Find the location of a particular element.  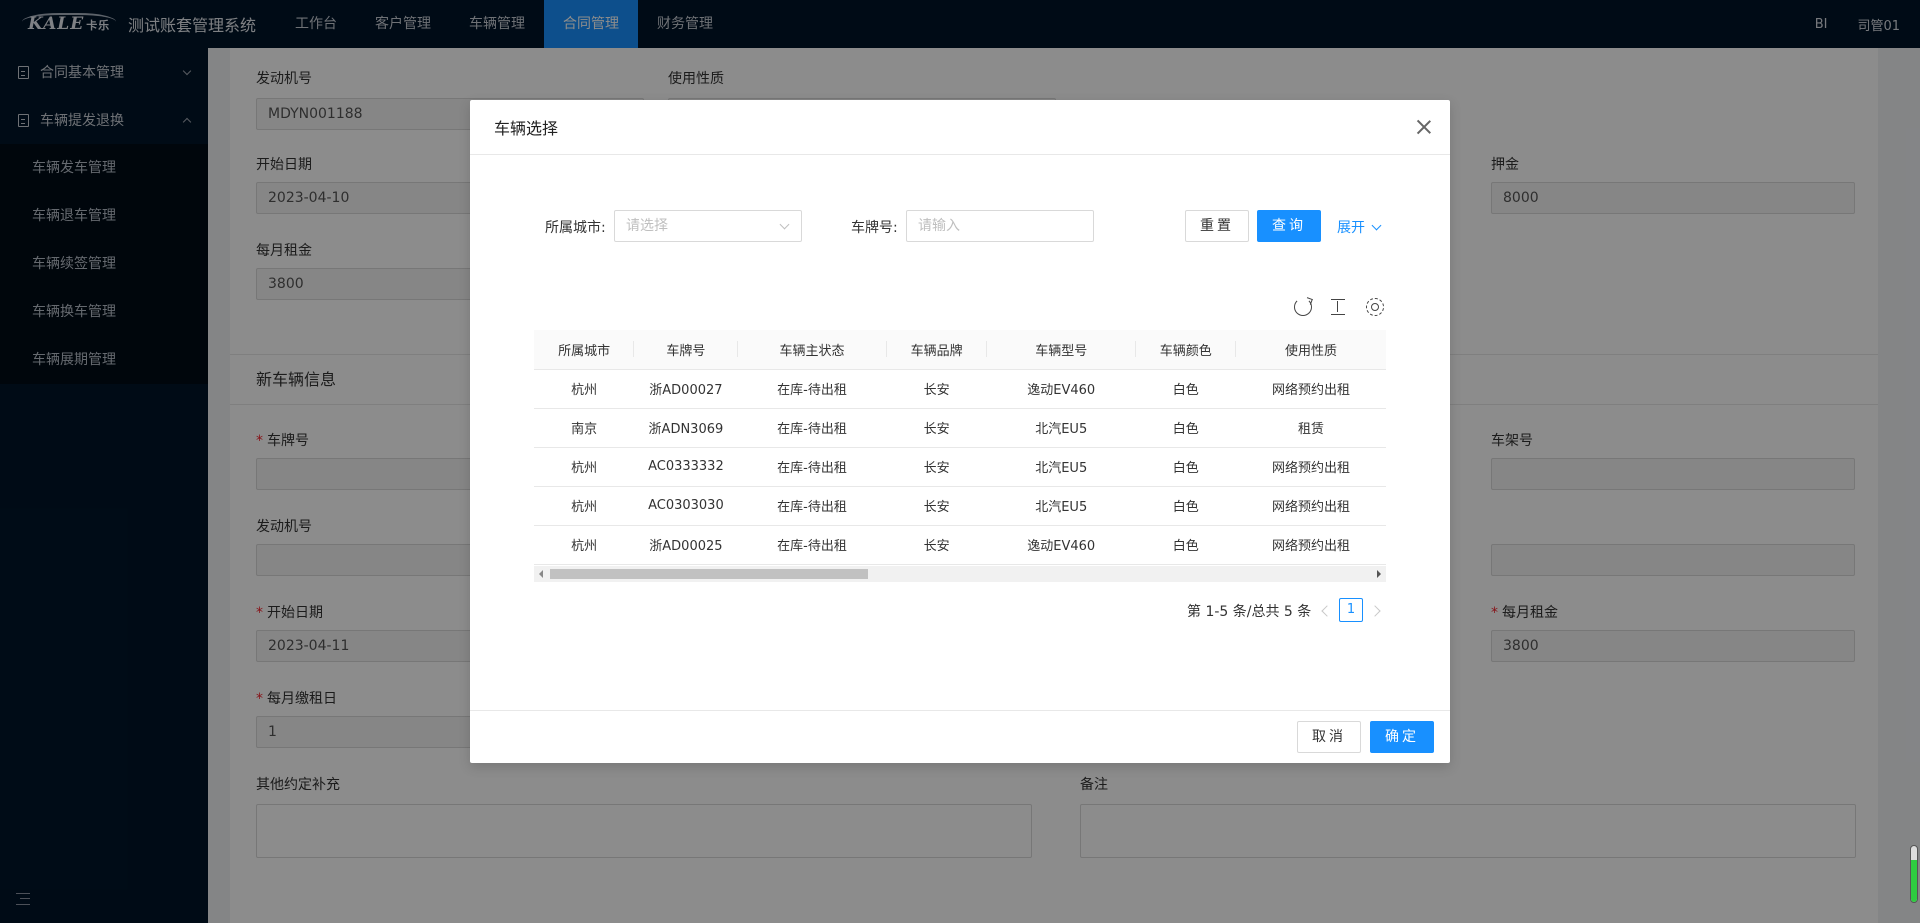

cell-plate: AC0303030 is located at coordinates (686, 506).